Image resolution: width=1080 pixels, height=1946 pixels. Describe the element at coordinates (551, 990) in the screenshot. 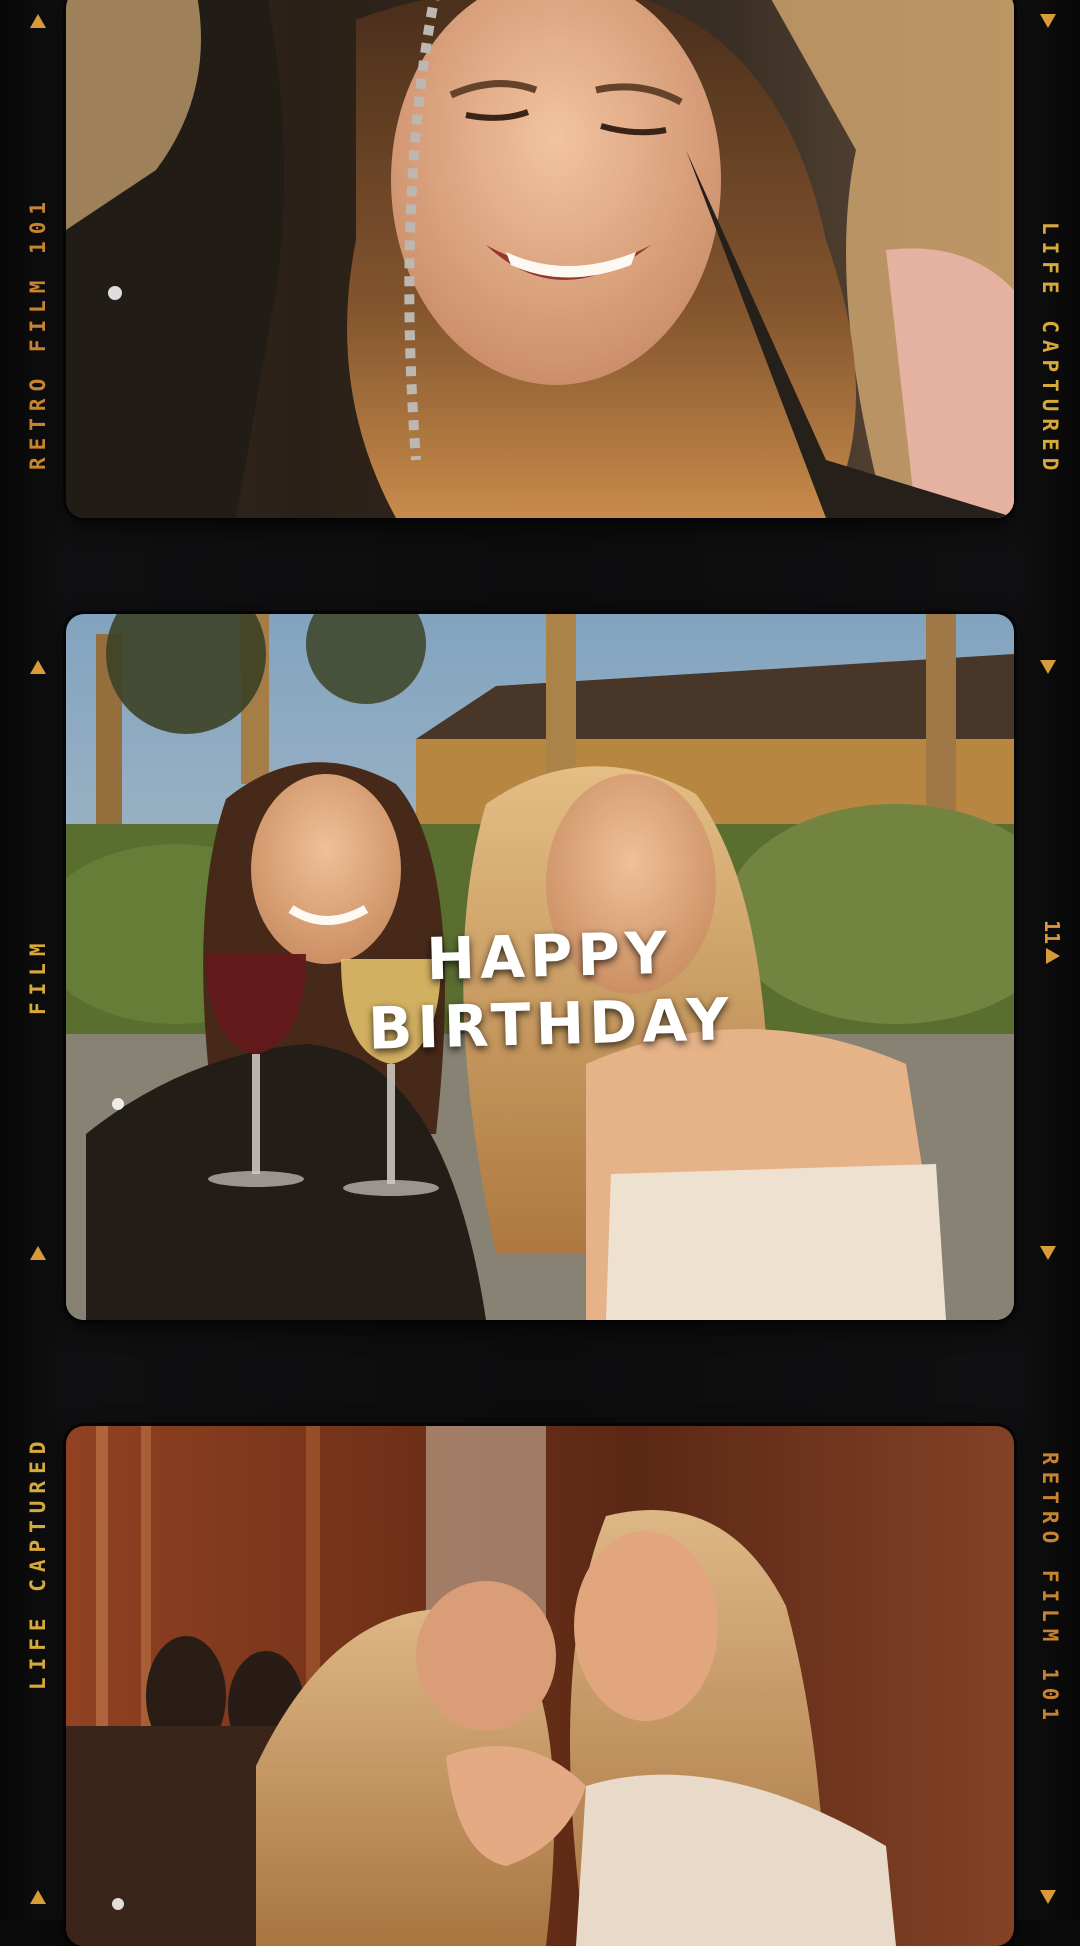

I see `happy-birthday-headline: HAPPY BIRTHDAY` at that location.